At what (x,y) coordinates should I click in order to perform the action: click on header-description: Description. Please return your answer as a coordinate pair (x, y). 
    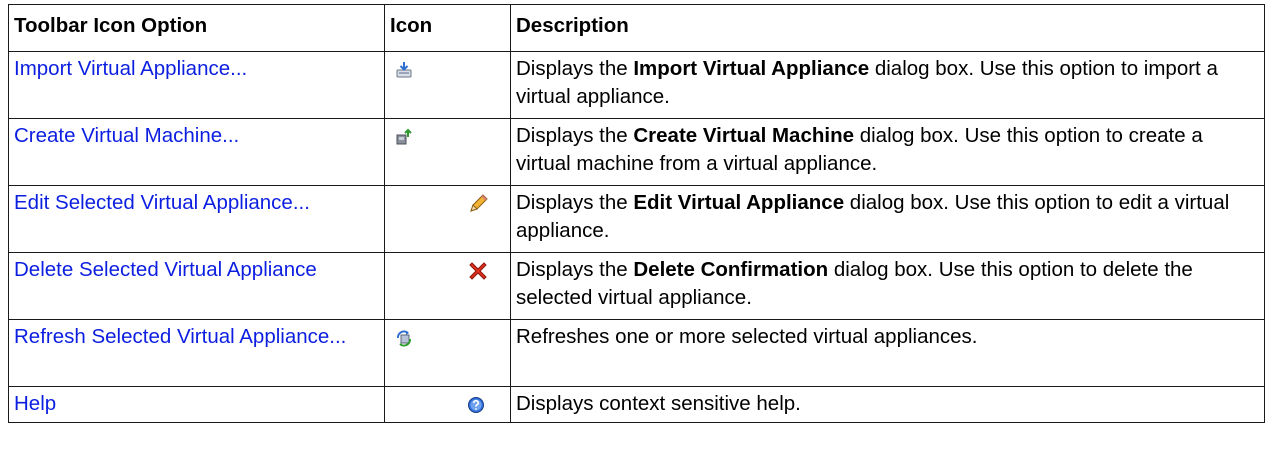
    Looking at the image, I should click on (887, 28).